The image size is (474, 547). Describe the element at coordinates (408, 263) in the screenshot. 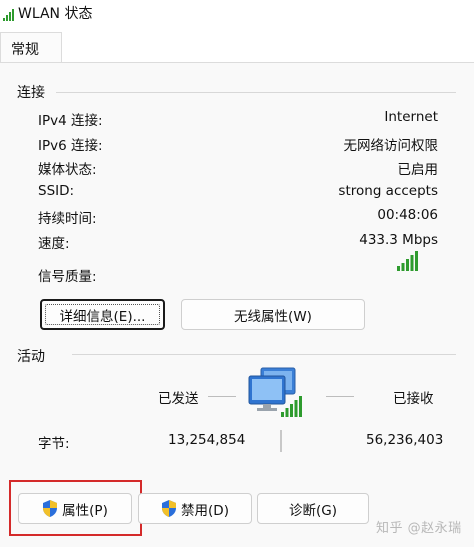

I see `signal-strength-icon` at that location.